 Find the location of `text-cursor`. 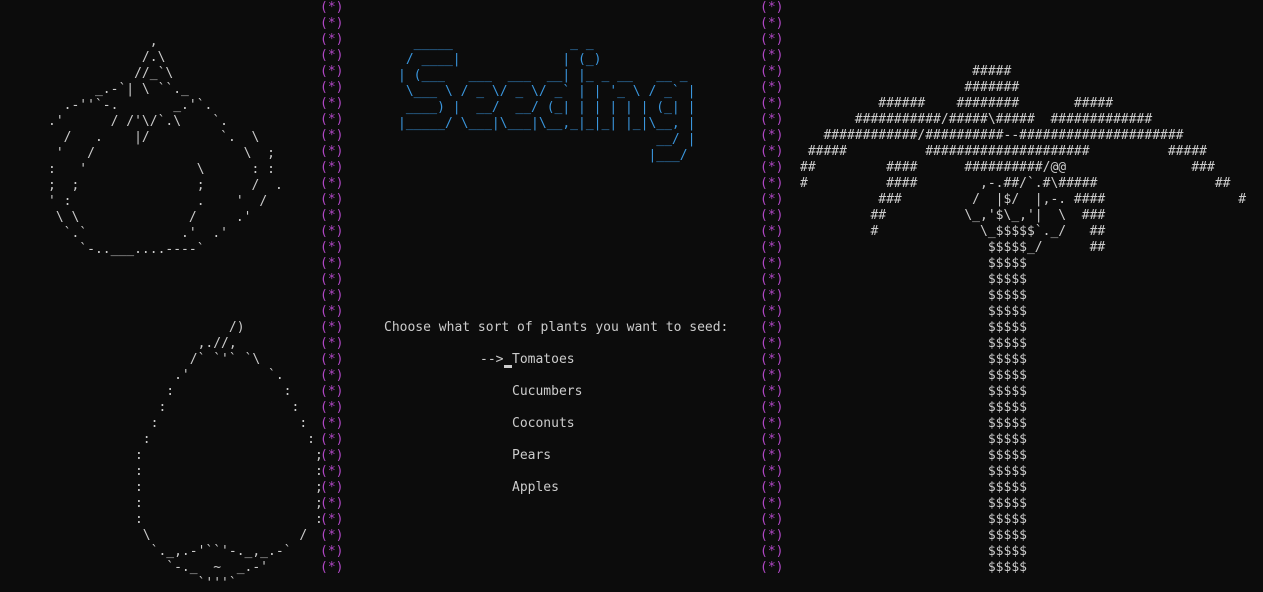

text-cursor is located at coordinates (508, 366).